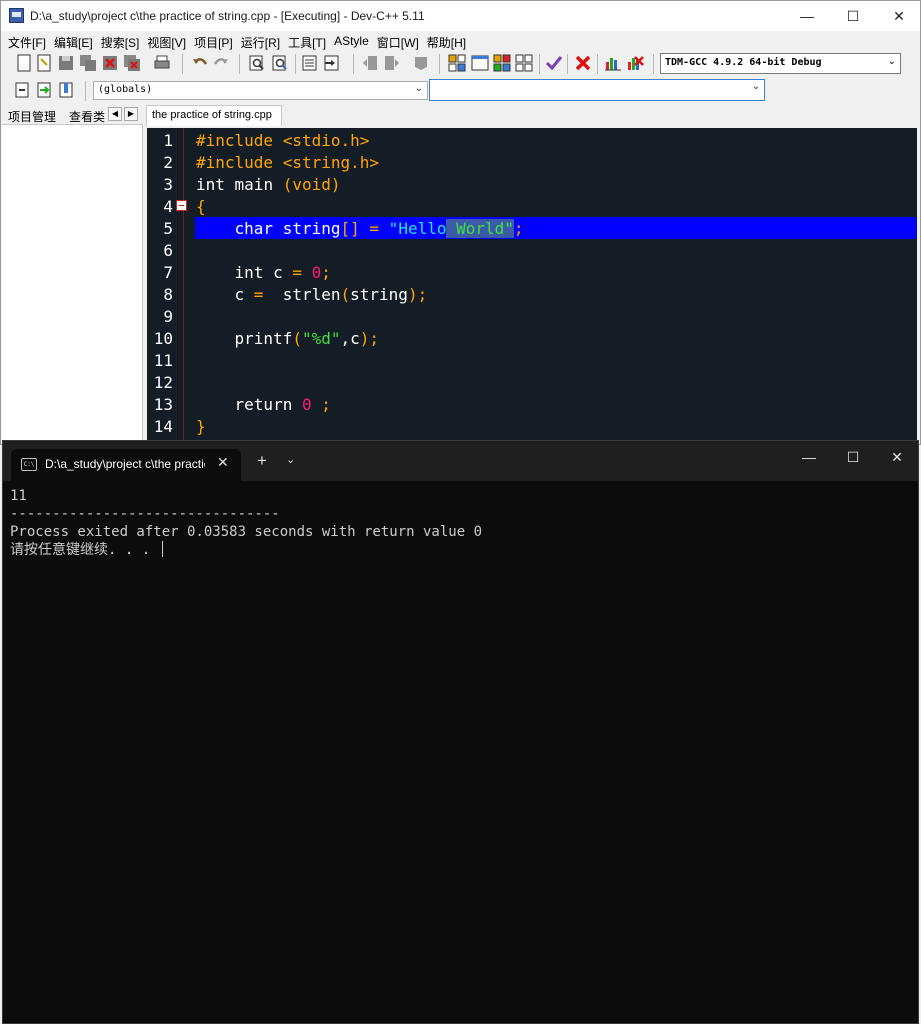 This screenshot has width=921, height=1024. I want to click on new-tab-button: +, so click(262, 461).